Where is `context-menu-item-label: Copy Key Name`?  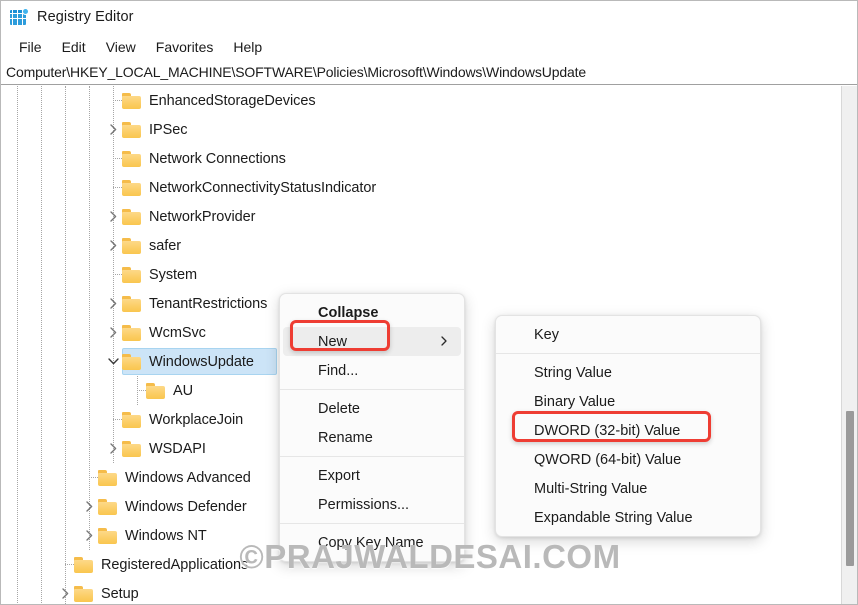 context-menu-item-label: Copy Key Name is located at coordinates (371, 542).